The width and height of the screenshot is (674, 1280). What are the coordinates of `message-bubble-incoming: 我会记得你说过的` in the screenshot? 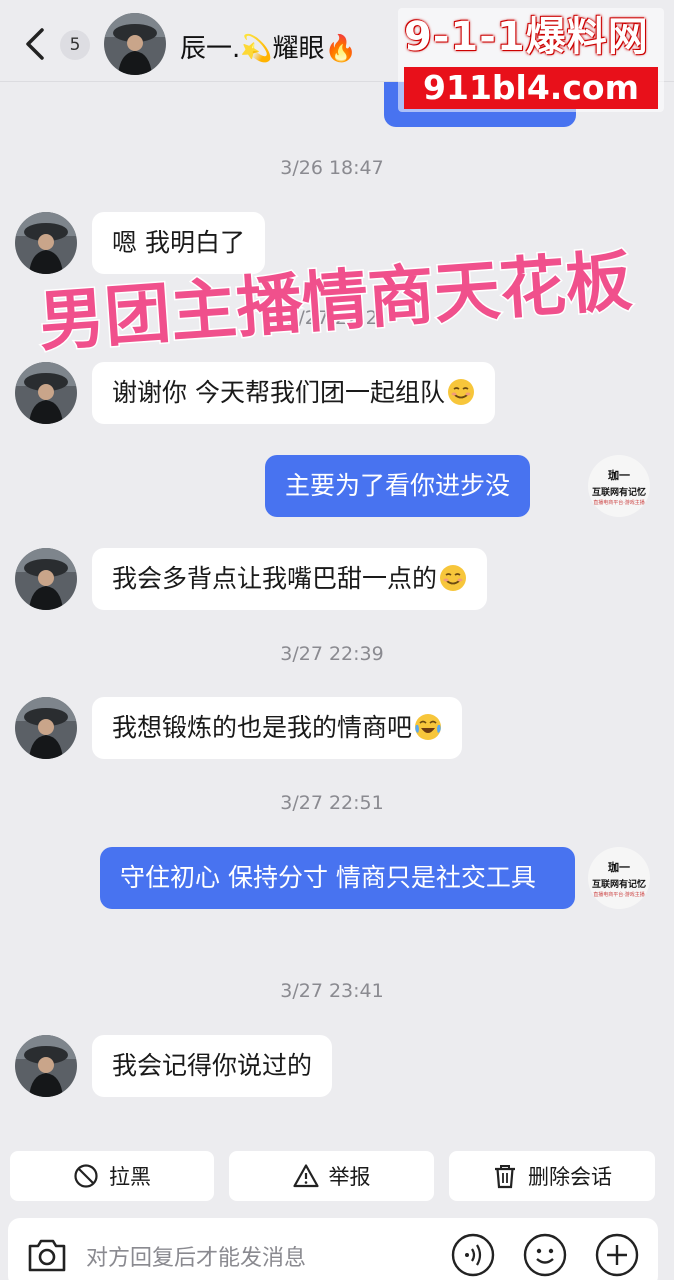 It's located at (212, 1066).